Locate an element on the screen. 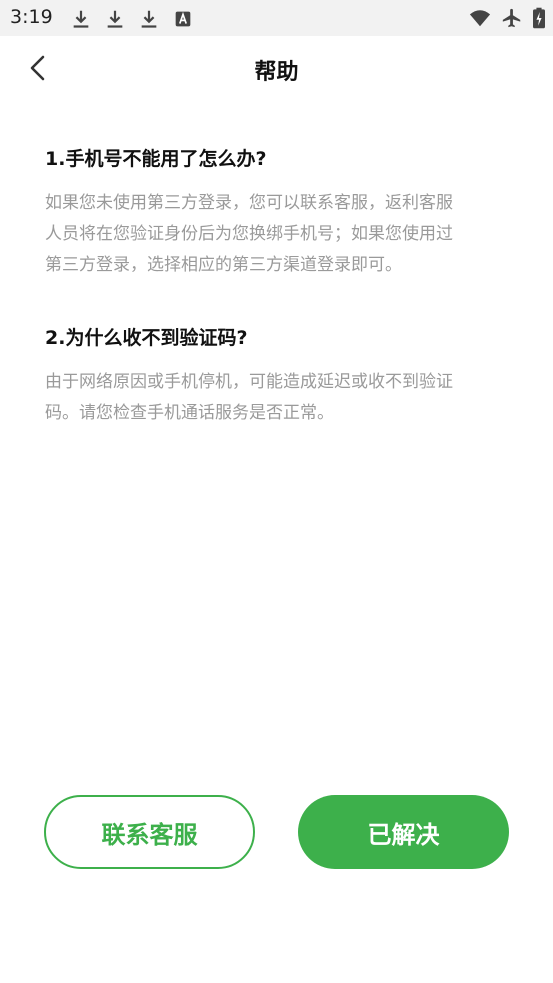 The width and height of the screenshot is (553, 983). faq-answer-line: 人员将在您验证身份后为您换绑手机号；如果您使用过 is located at coordinates (249, 234).